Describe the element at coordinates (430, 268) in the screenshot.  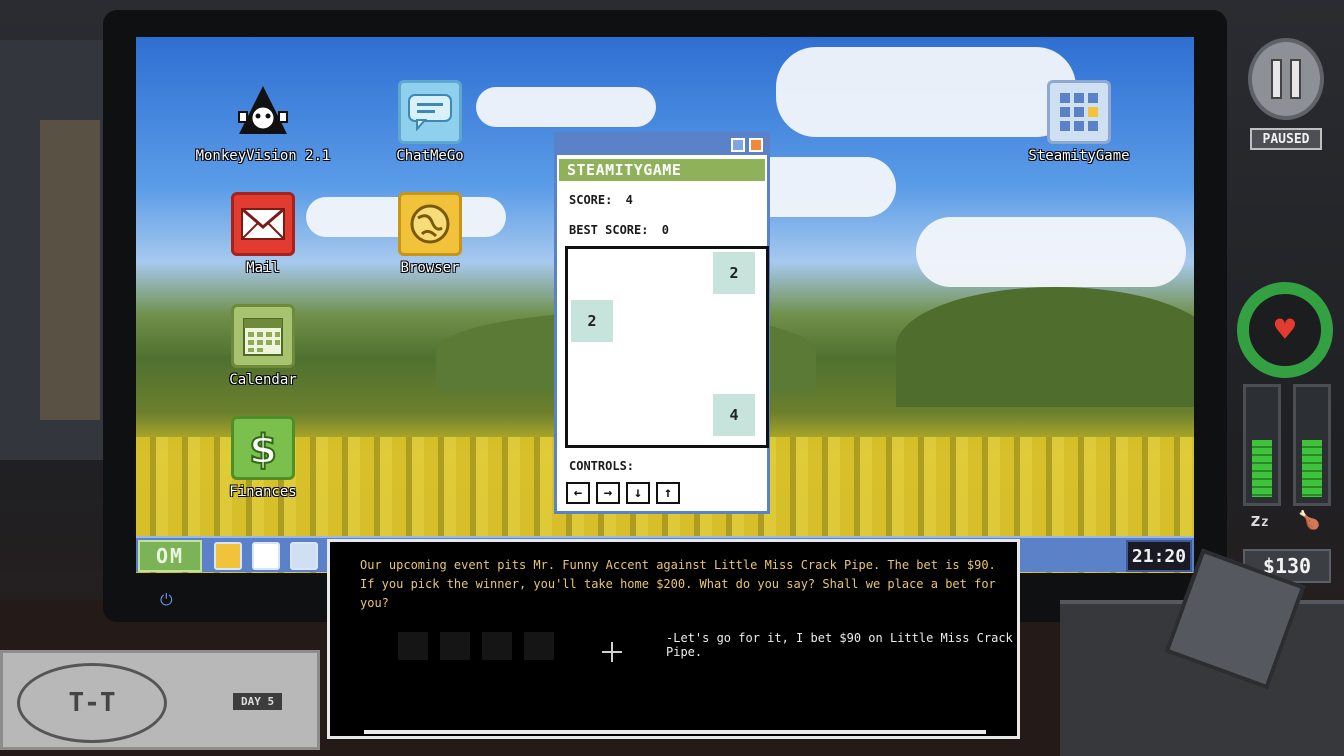
I see `desktop-icon-label: Browser` at that location.